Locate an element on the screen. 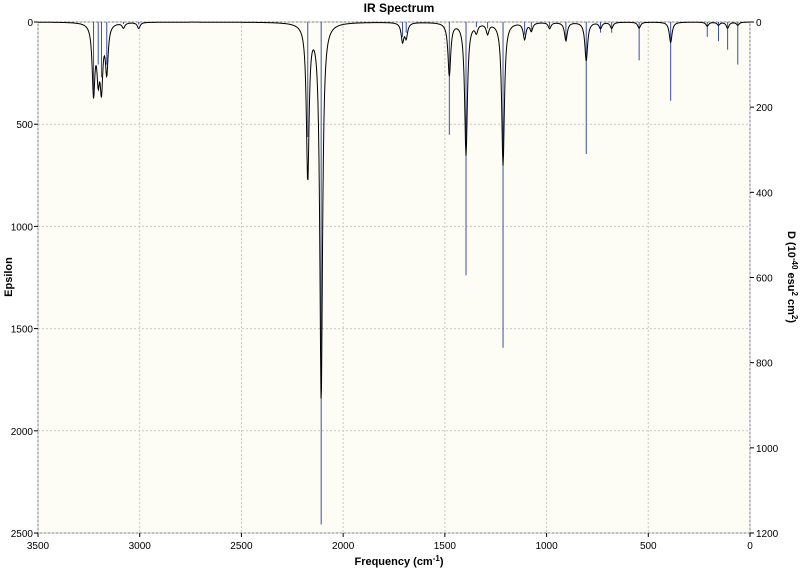  x-axis-title-text: Frequency (cm is located at coordinates (393, 562).